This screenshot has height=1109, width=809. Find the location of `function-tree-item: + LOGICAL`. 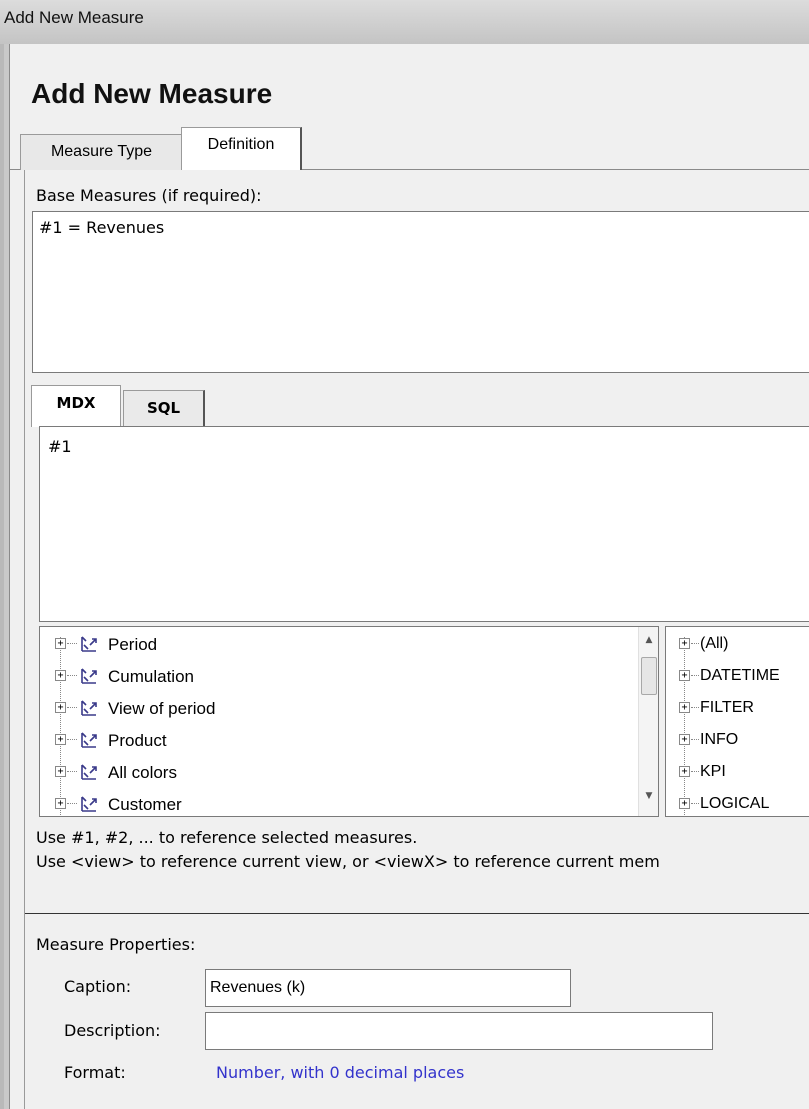

function-tree-item: + LOGICAL is located at coordinates (737, 804).